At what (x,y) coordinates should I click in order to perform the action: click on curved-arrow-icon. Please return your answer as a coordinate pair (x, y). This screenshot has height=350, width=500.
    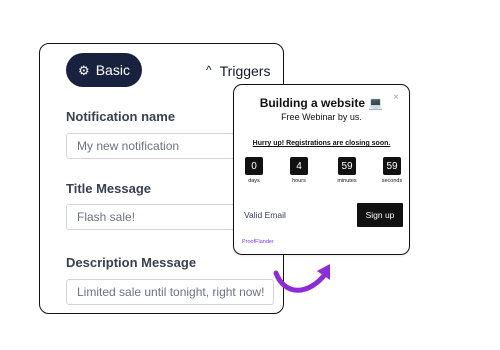
    Looking at the image, I should click on (301, 278).